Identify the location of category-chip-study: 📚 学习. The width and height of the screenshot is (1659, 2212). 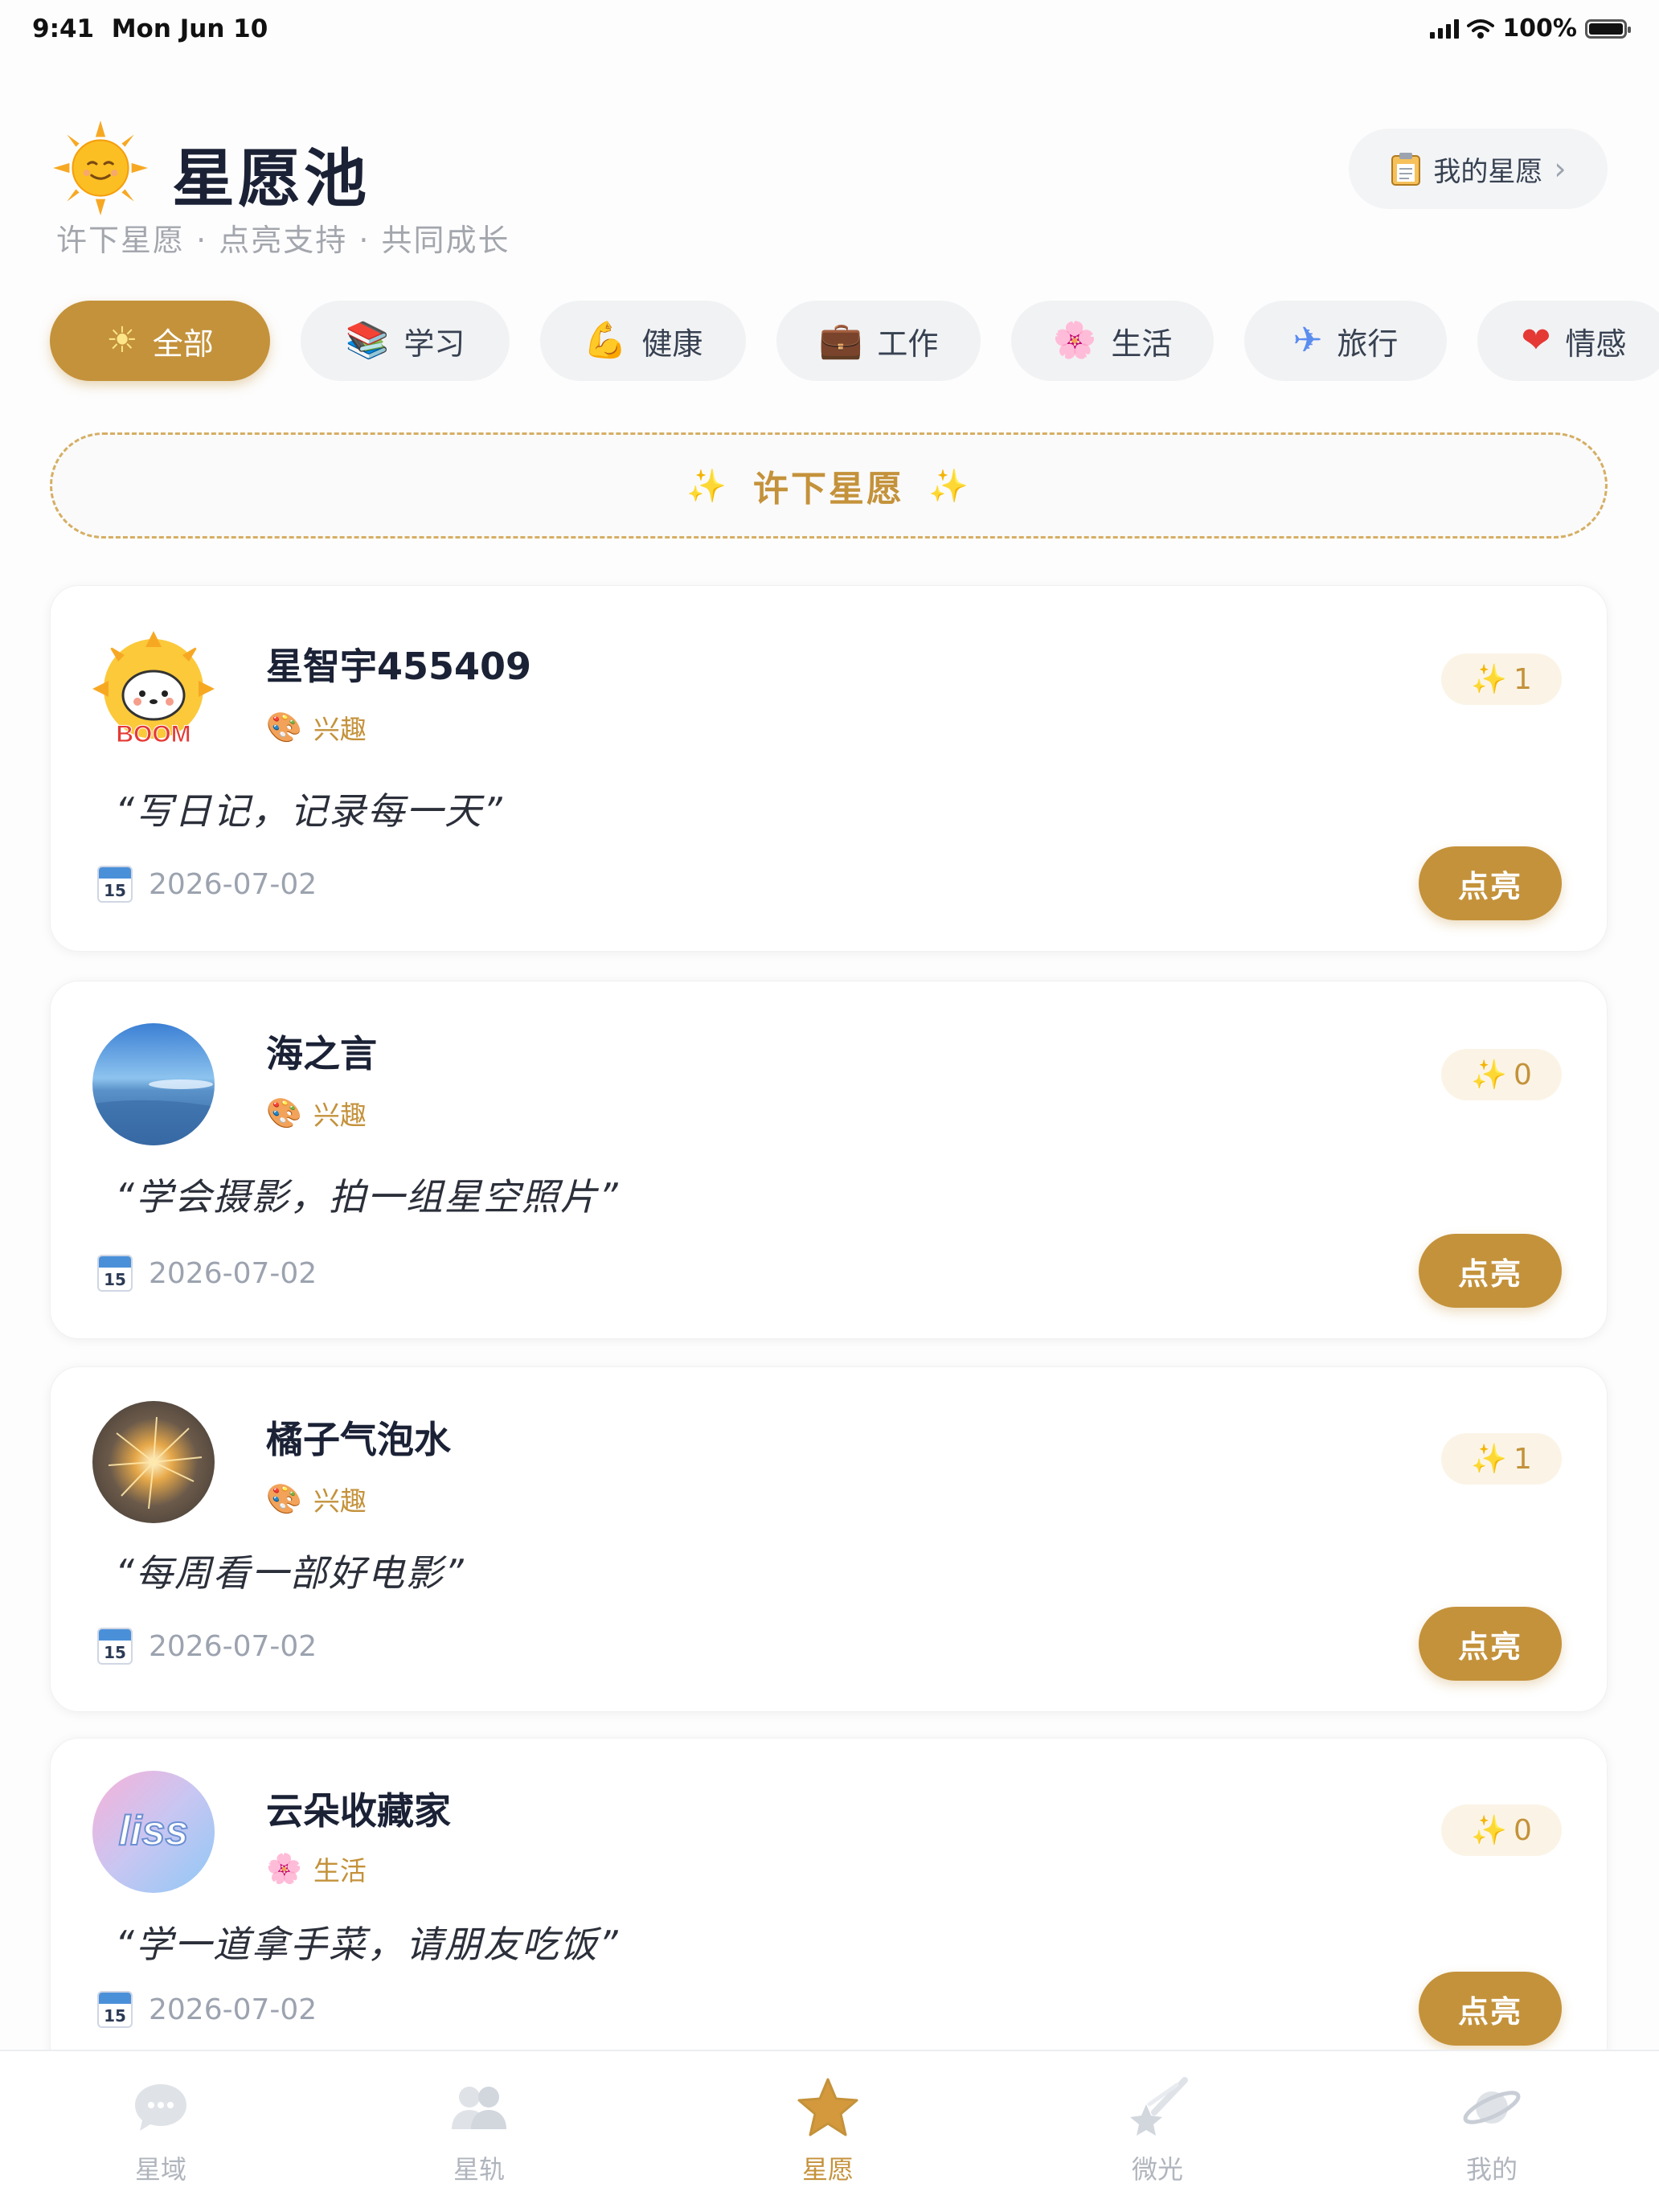
(405, 341).